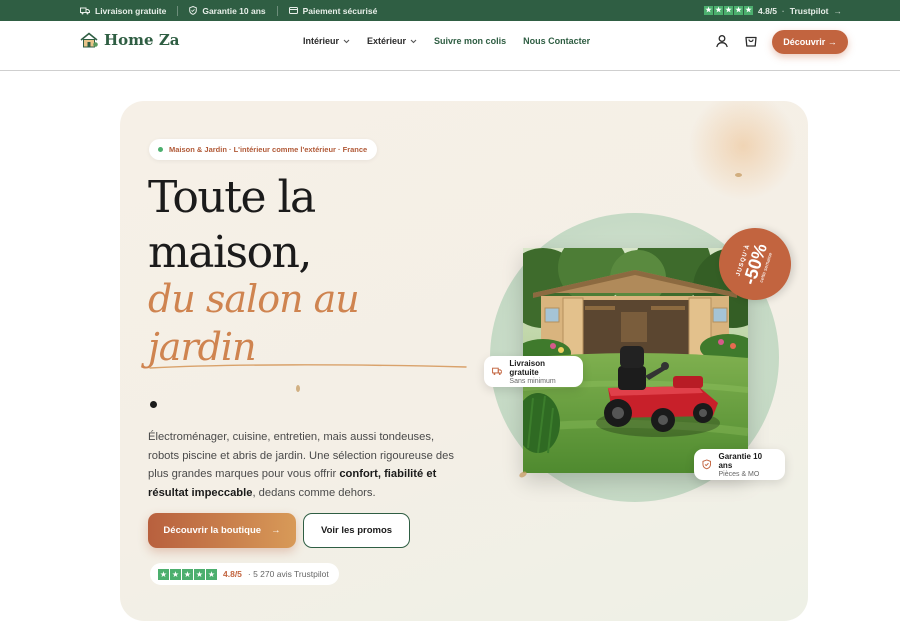 This screenshot has height=621, width=900. I want to click on nav-label: Suivre mon colis, so click(470, 41).